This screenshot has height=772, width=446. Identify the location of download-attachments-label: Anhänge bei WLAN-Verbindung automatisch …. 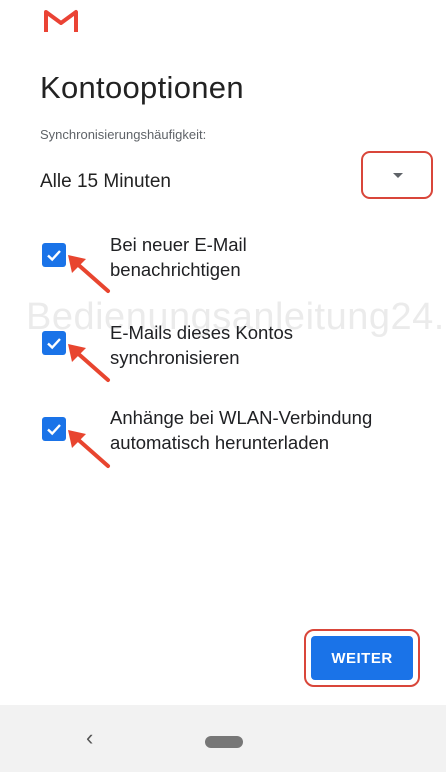
(241, 430).